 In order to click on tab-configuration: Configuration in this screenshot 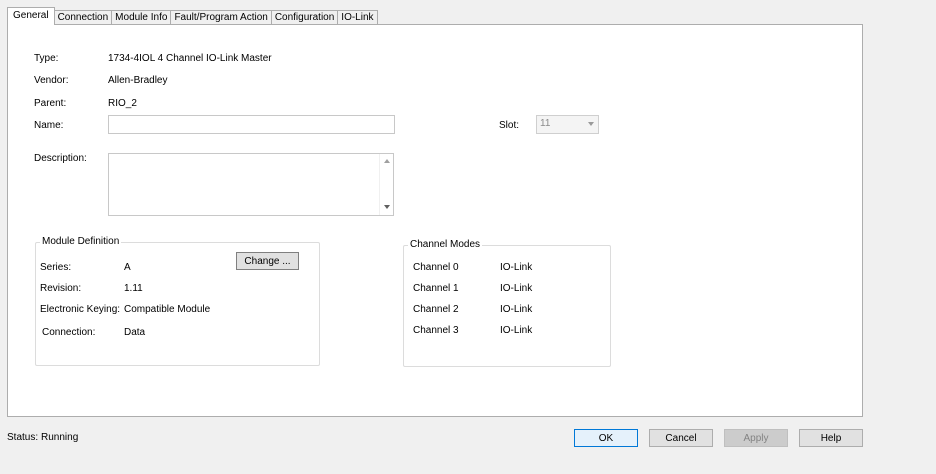, I will do `click(304, 17)`.